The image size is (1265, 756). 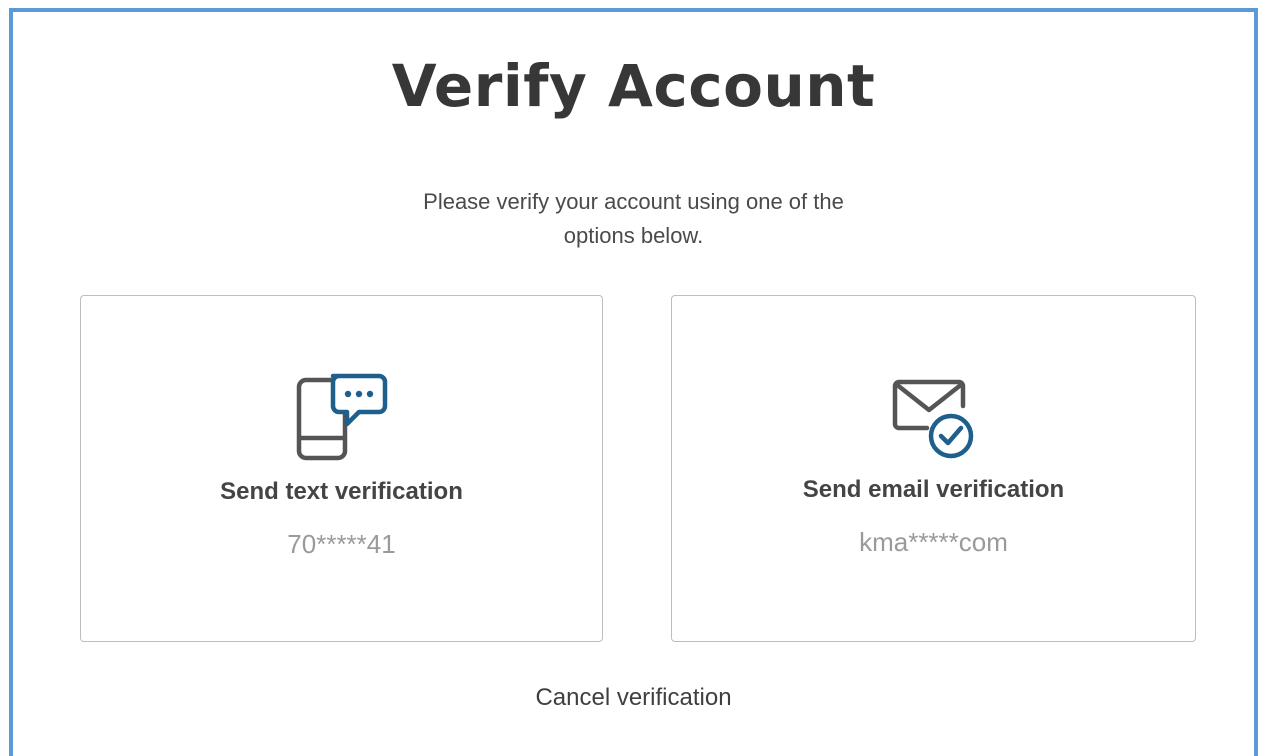 What do you see at coordinates (341, 491) in the screenshot?
I see `text-verification-label: Send text verification` at bounding box center [341, 491].